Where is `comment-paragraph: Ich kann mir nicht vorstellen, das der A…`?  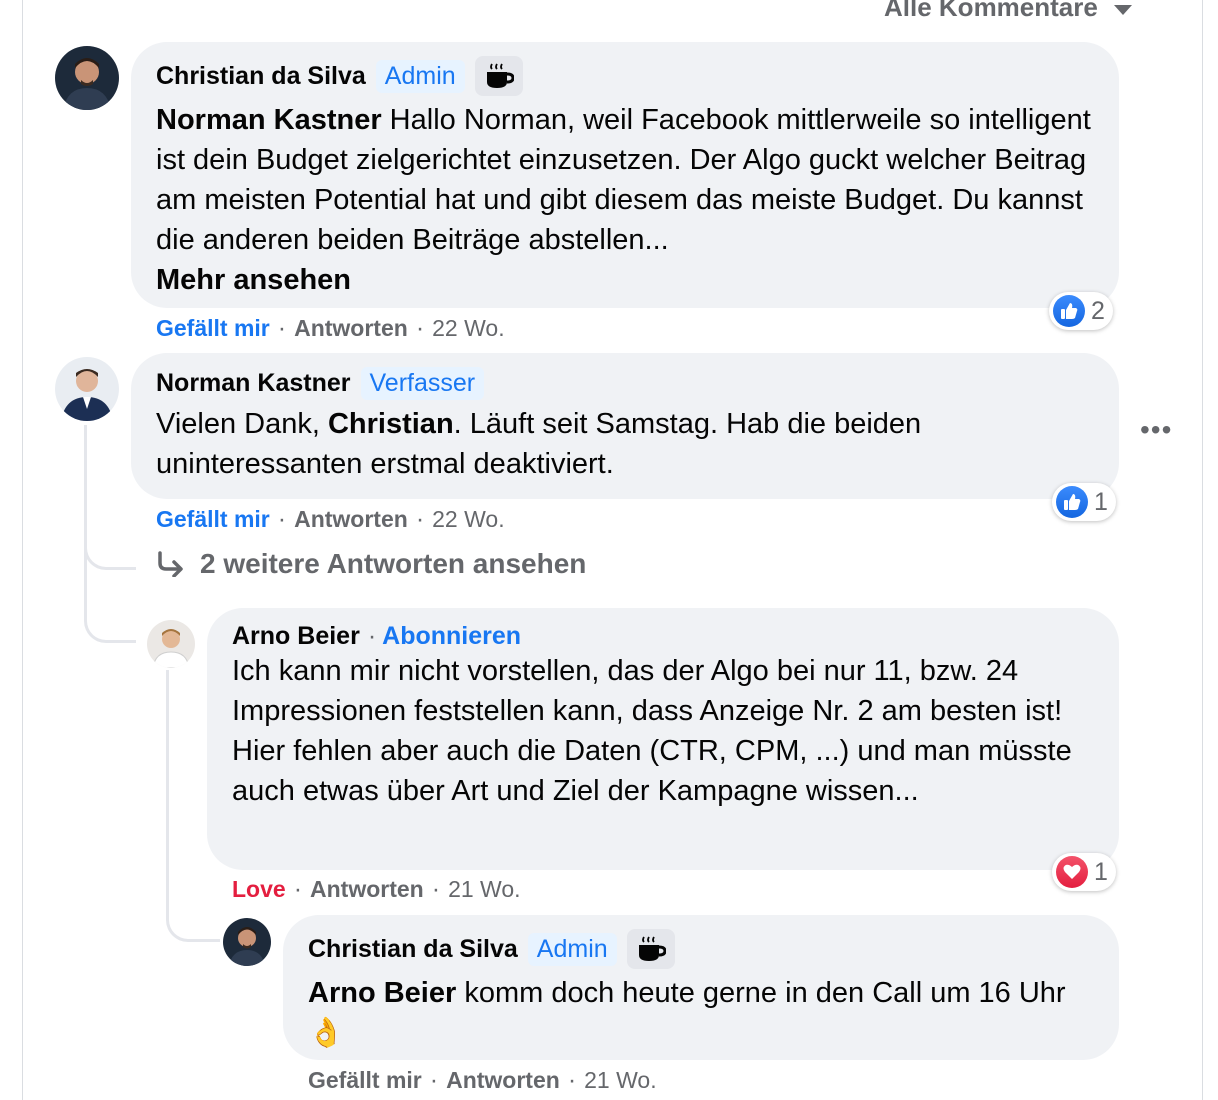
comment-paragraph: Ich kann mir nicht vorstellen, das der A… is located at coordinates (647, 691).